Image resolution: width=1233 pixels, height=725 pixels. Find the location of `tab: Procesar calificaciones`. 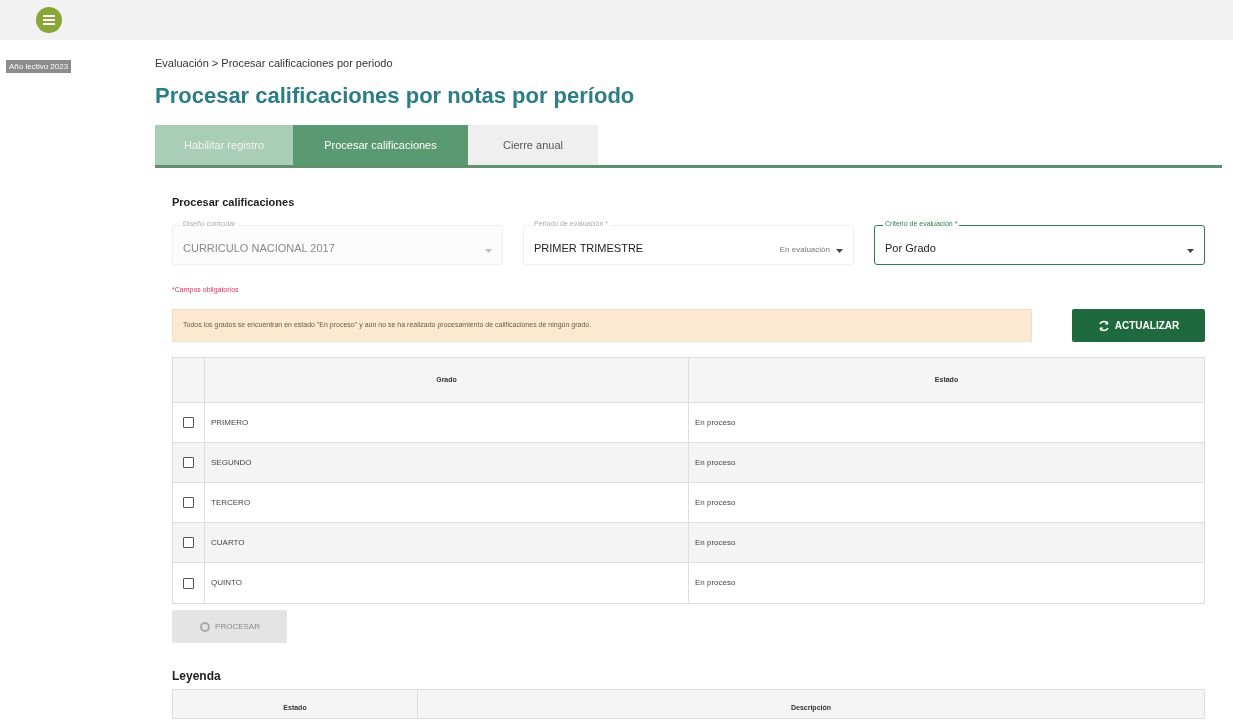

tab: Procesar calificaciones is located at coordinates (380, 145).